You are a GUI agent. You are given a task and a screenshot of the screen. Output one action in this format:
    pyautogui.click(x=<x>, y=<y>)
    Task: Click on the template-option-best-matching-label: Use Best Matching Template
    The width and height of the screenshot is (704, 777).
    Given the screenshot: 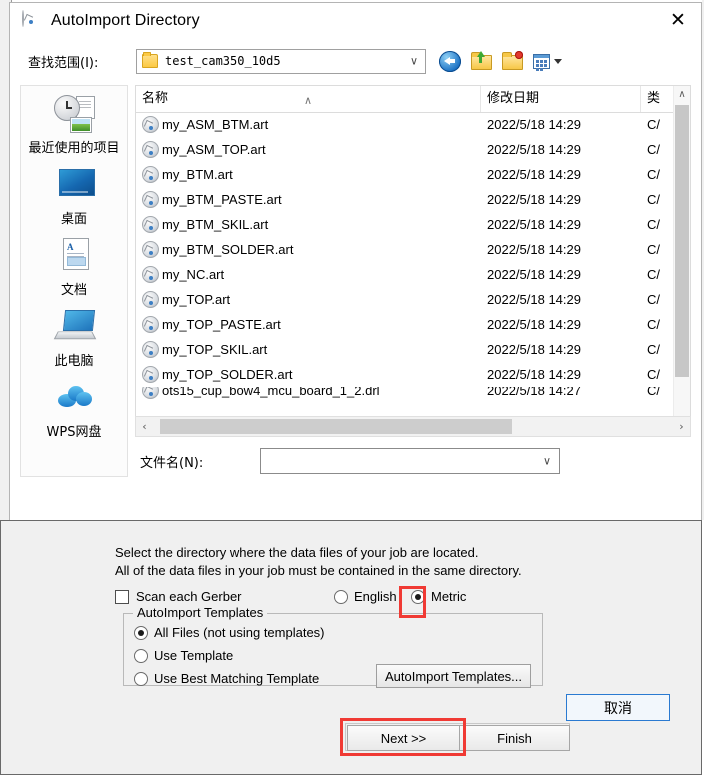 What is the action you would take?
    pyautogui.click(x=237, y=678)
    